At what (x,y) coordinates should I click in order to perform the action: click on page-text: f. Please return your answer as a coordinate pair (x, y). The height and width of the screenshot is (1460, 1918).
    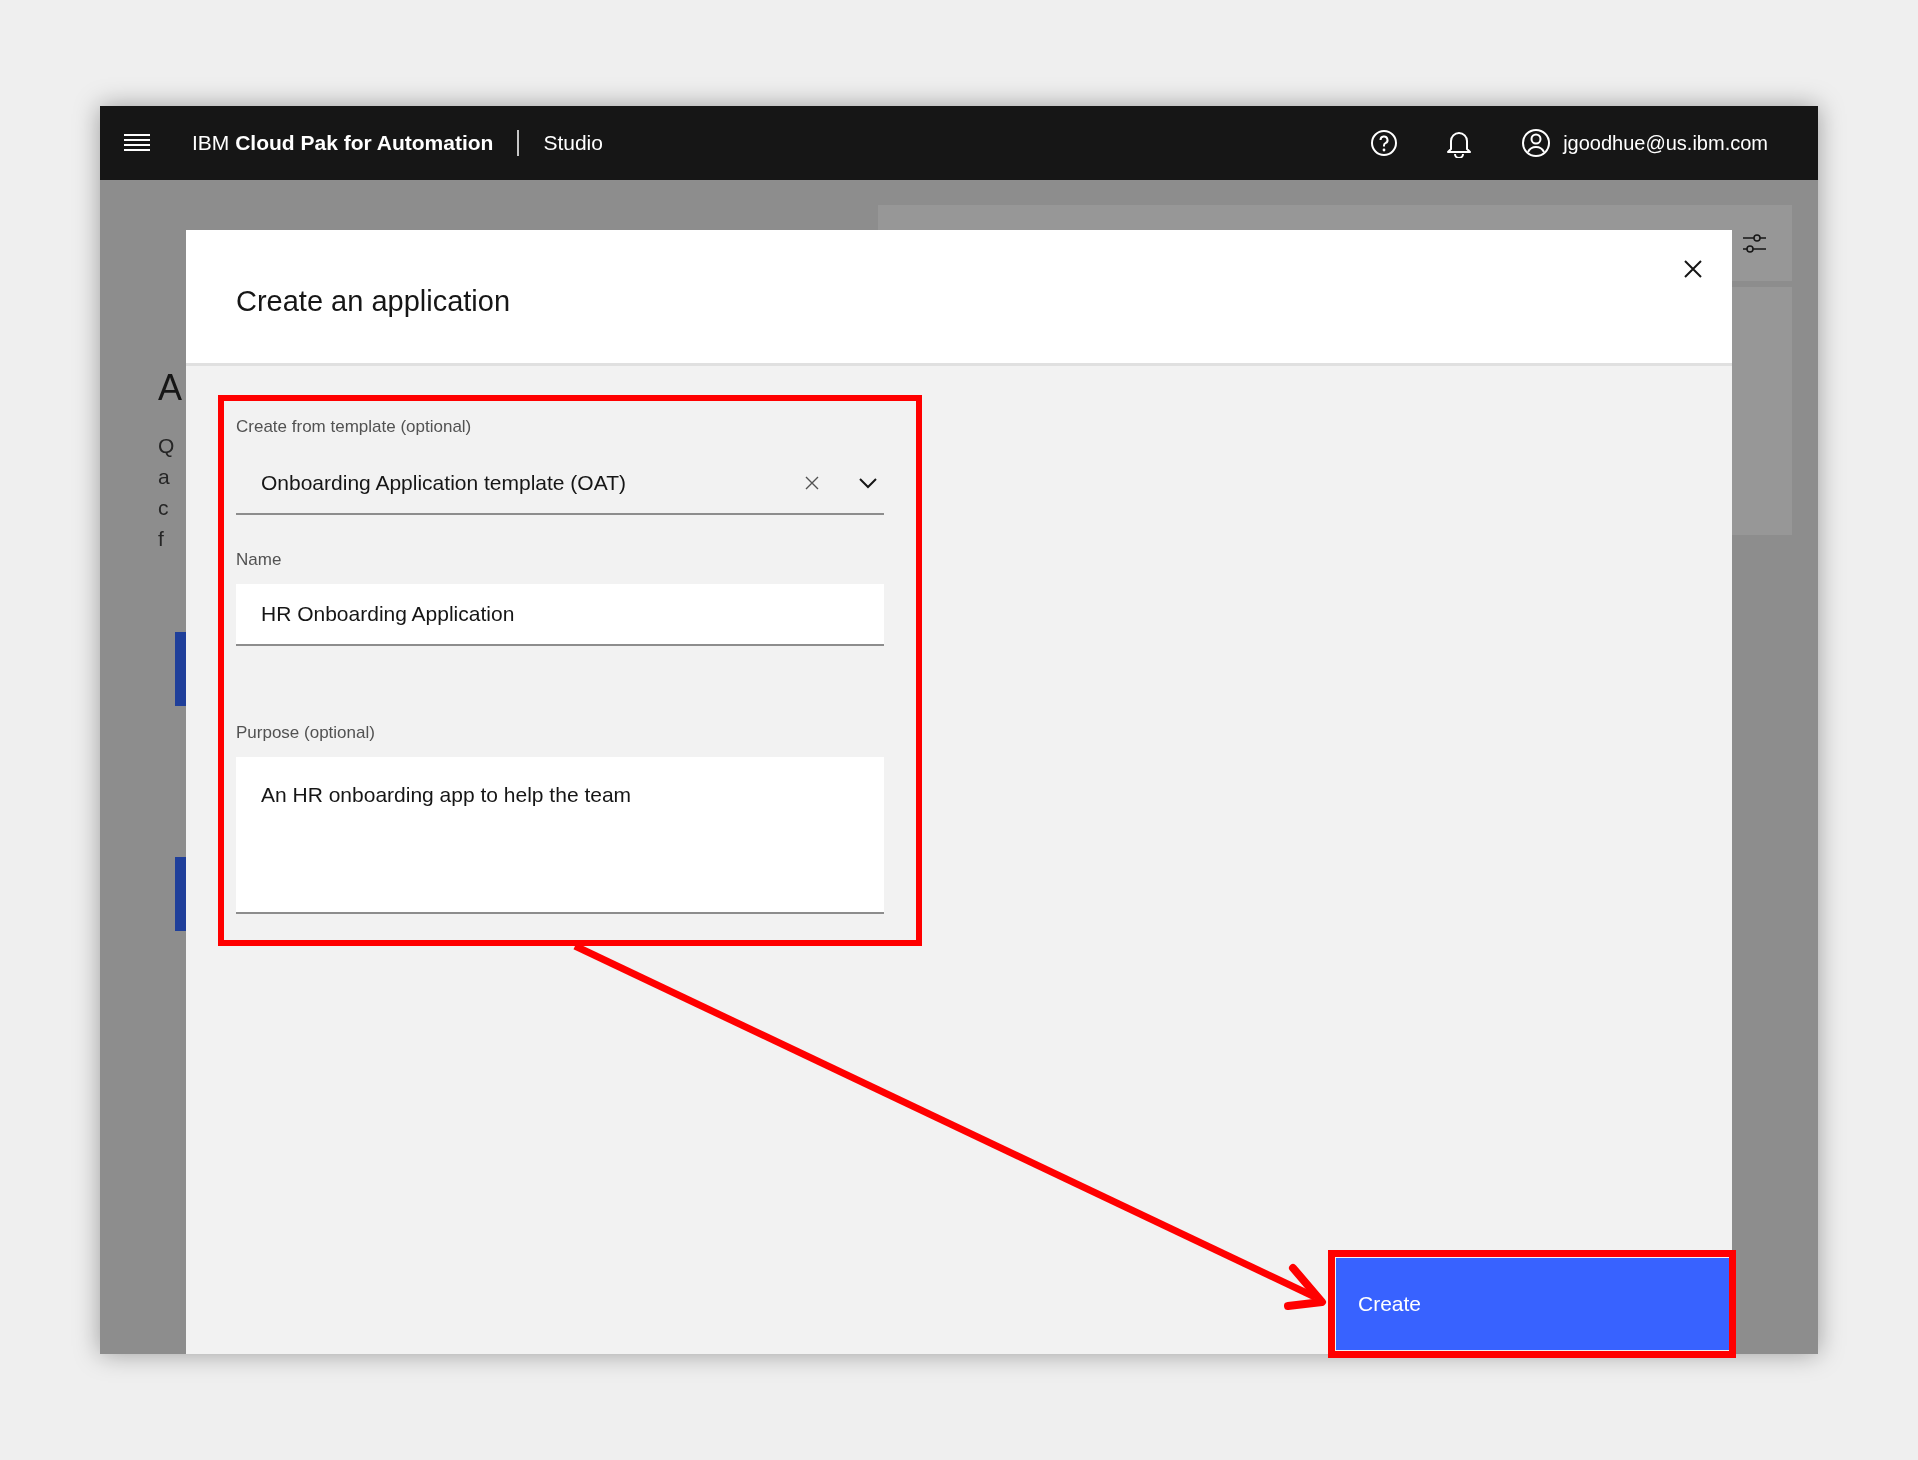
    Looking at the image, I should click on (161, 539).